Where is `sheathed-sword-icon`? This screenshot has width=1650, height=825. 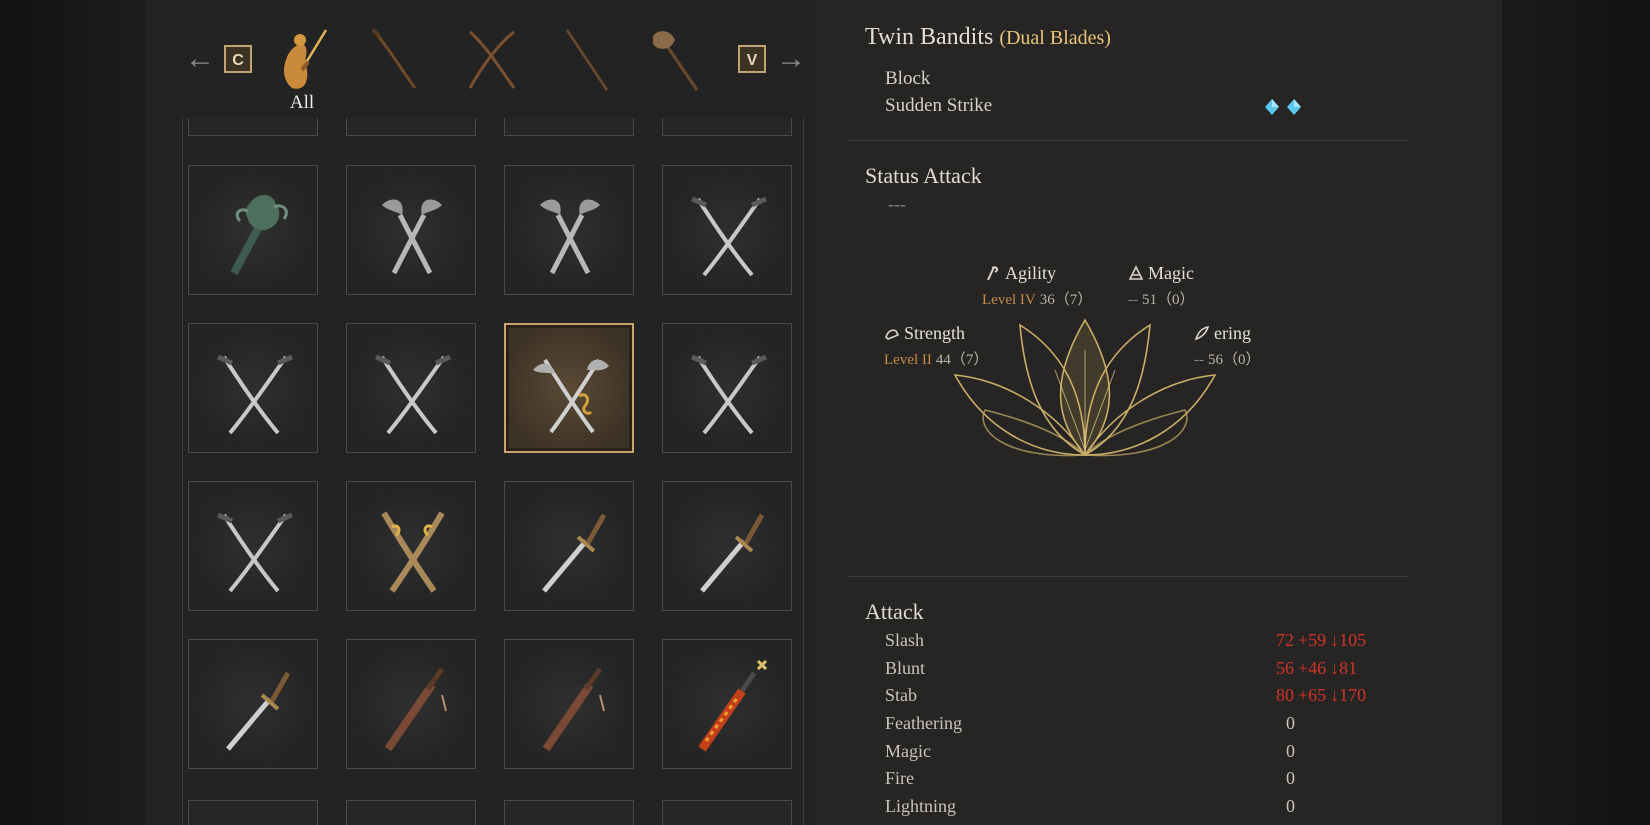 sheathed-sword-icon is located at coordinates (573, 709).